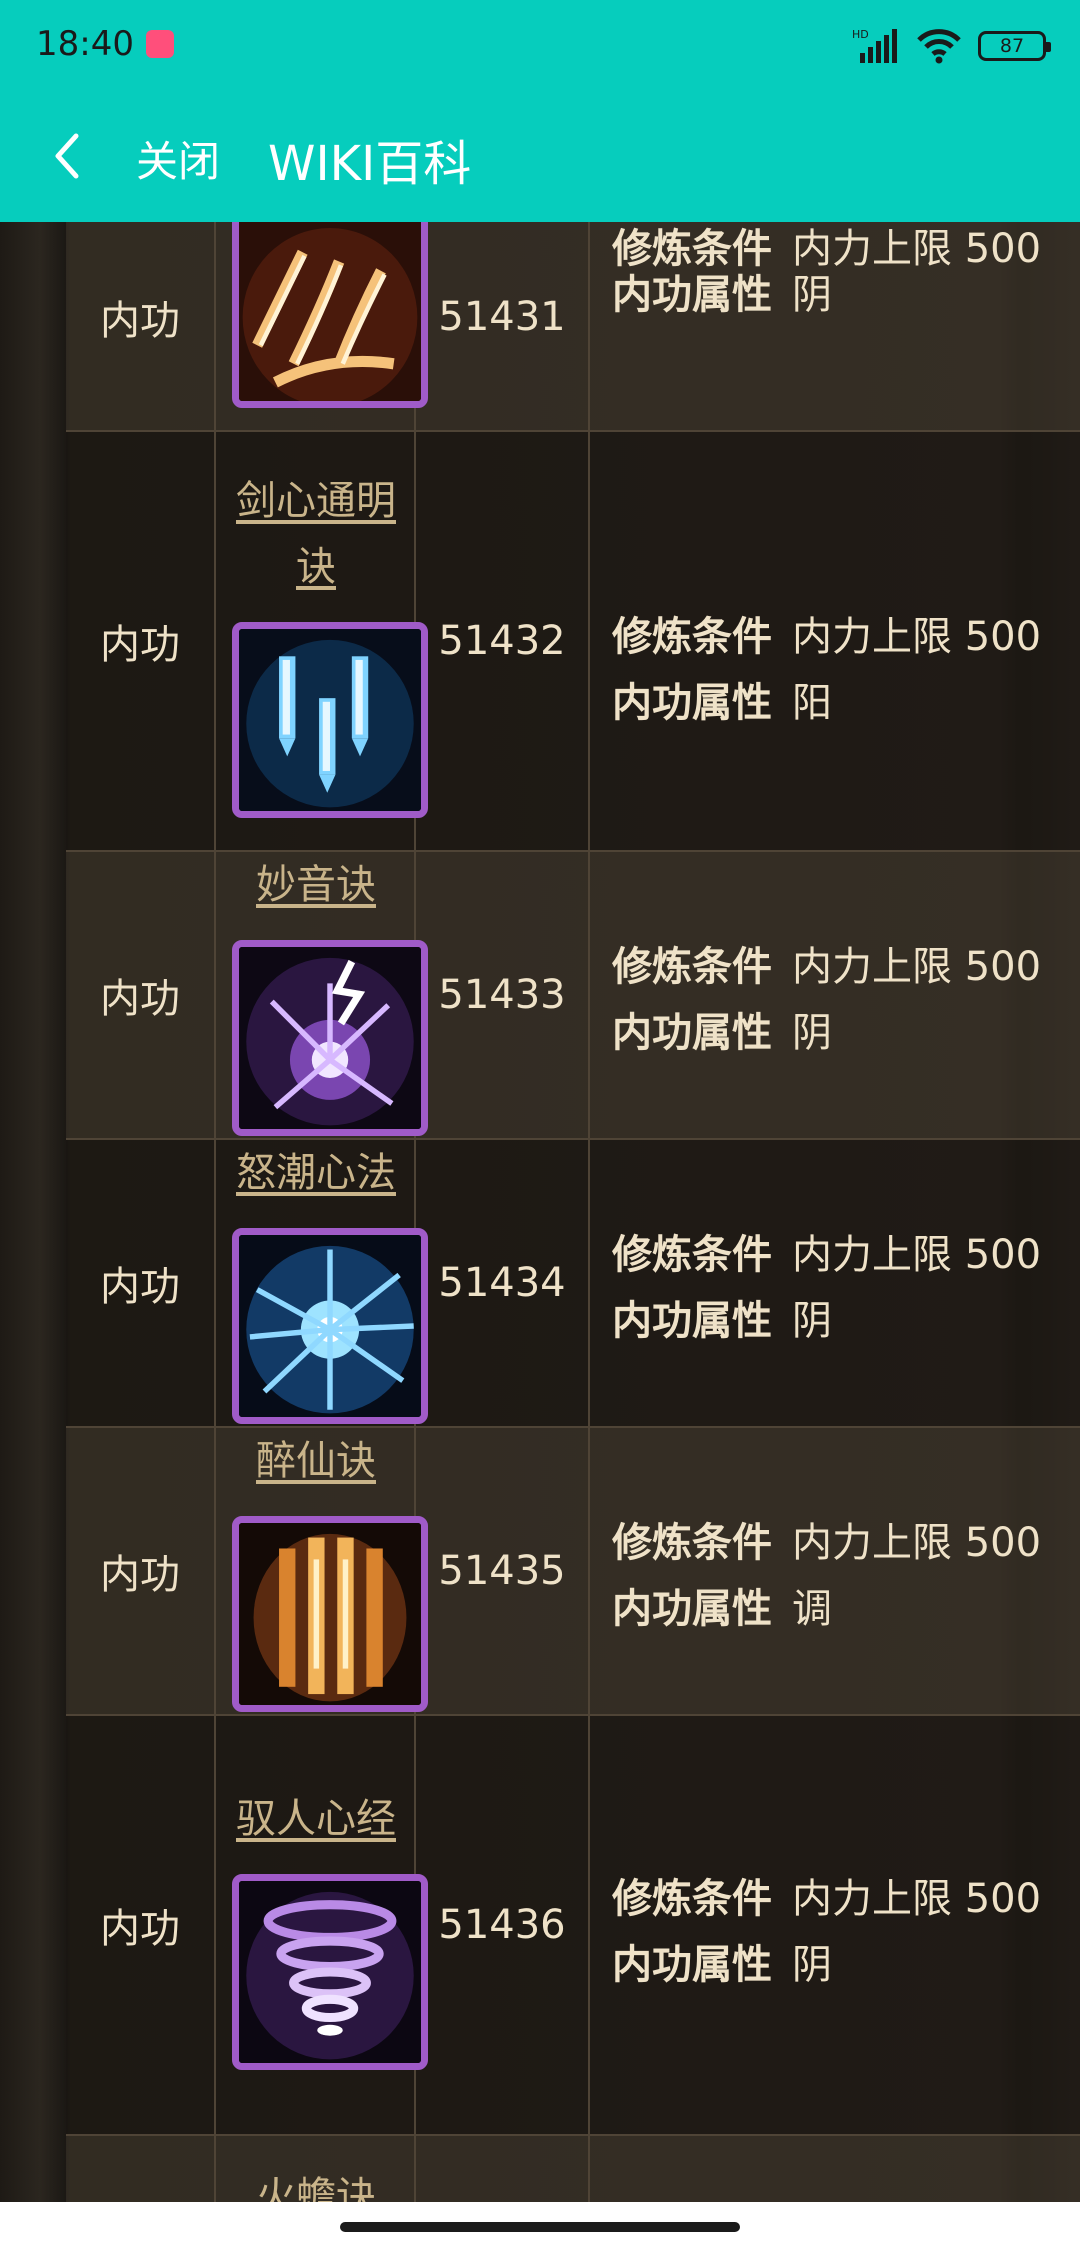 This screenshot has height=2248, width=1080. I want to click on signal-icon: HD, so click(874, 45).